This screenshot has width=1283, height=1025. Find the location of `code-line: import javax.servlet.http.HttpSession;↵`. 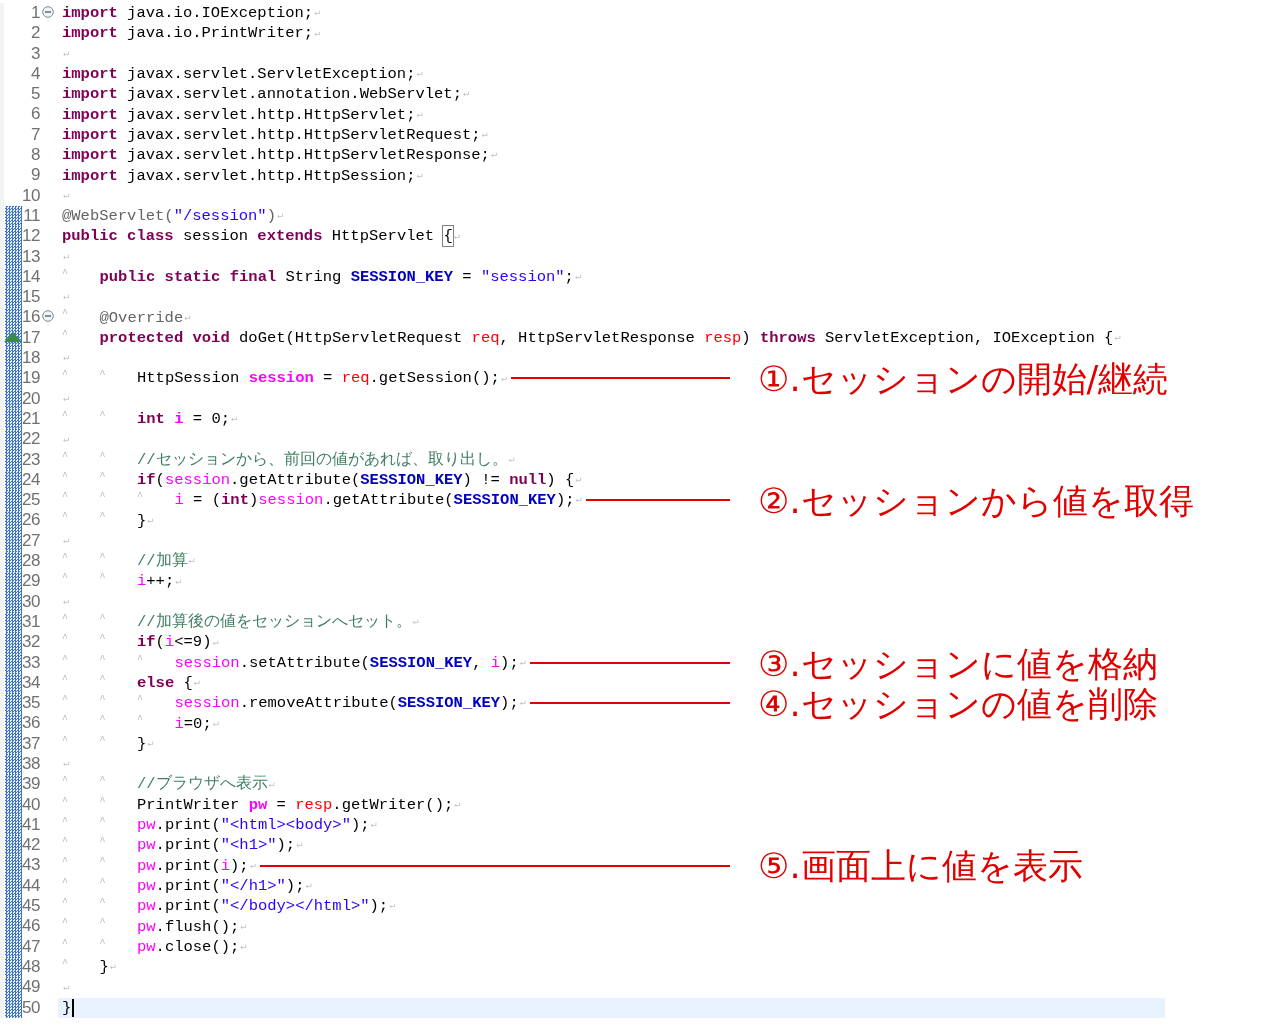

code-line: import javax.servlet.http.HttpSession;↵ is located at coordinates (242, 175).